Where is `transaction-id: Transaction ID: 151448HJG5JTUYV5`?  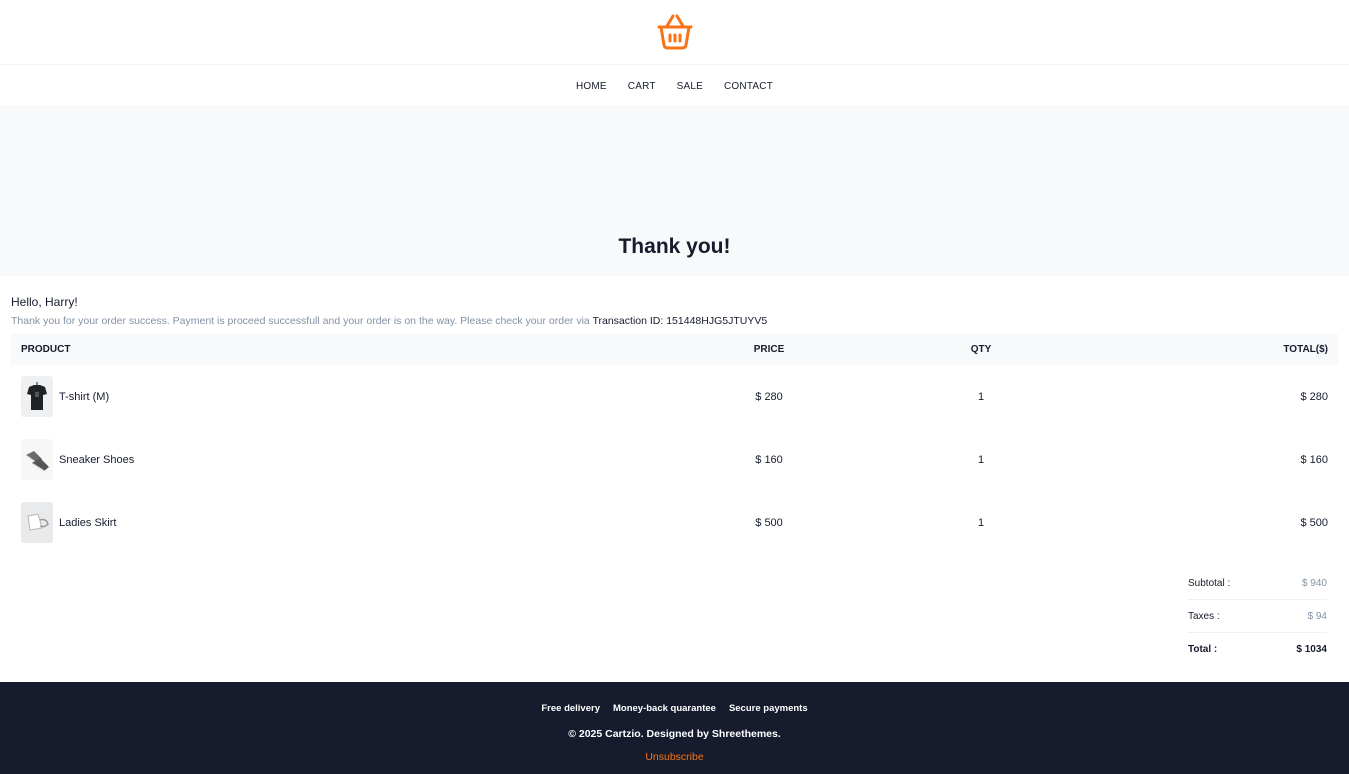 transaction-id: Transaction ID: 151448HJG5JTUYV5 is located at coordinates (680, 321).